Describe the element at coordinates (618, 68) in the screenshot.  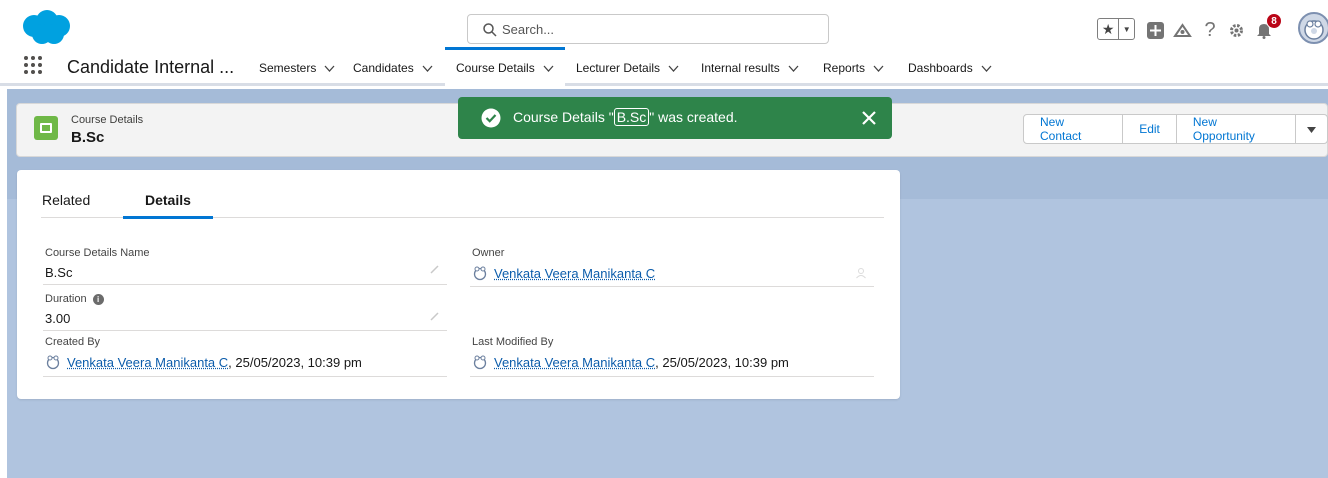
I see `tab-label: Lecturer Details` at that location.